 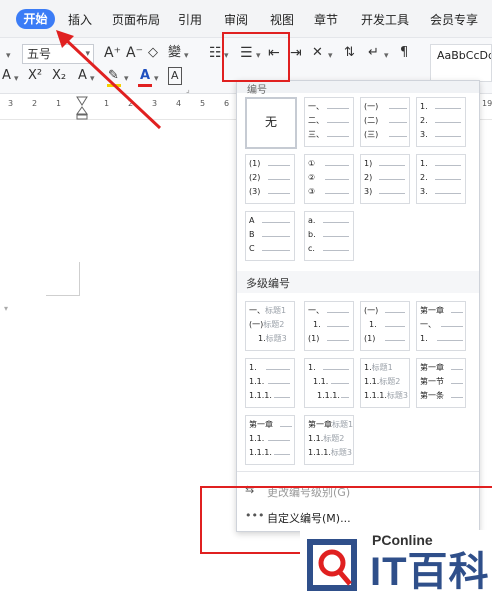 I want to click on numbering-tile: 1) 2) 3), so click(x=385, y=179).